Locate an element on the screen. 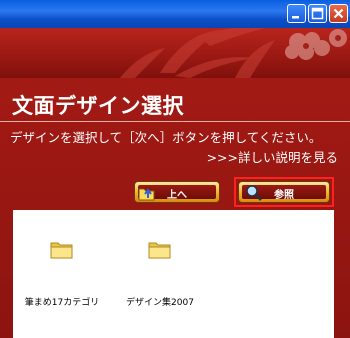 This screenshot has height=338, width=350. folder-name: 筆まめ17カテゴリ is located at coordinates (62, 303).